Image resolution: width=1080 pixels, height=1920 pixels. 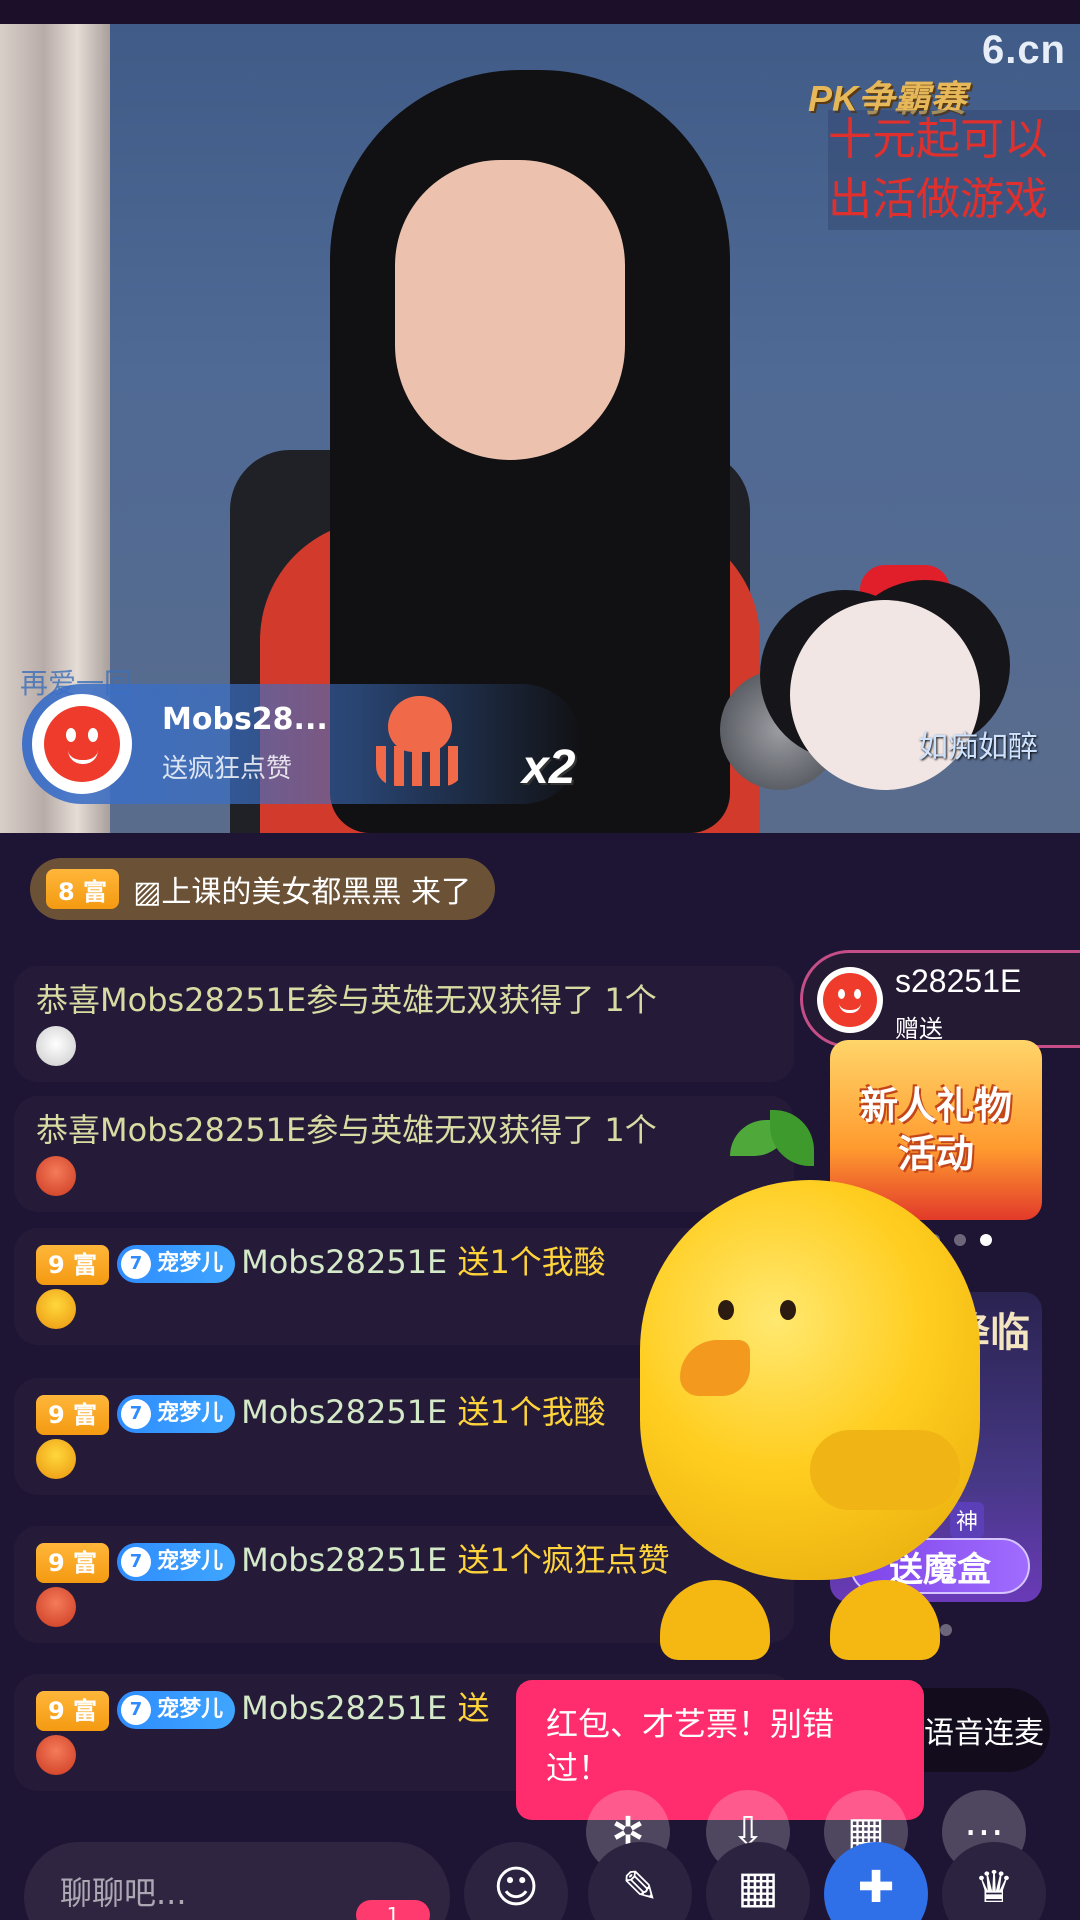 What do you see at coordinates (56, 1046) in the screenshot?
I see `rooster-icon` at bounding box center [56, 1046].